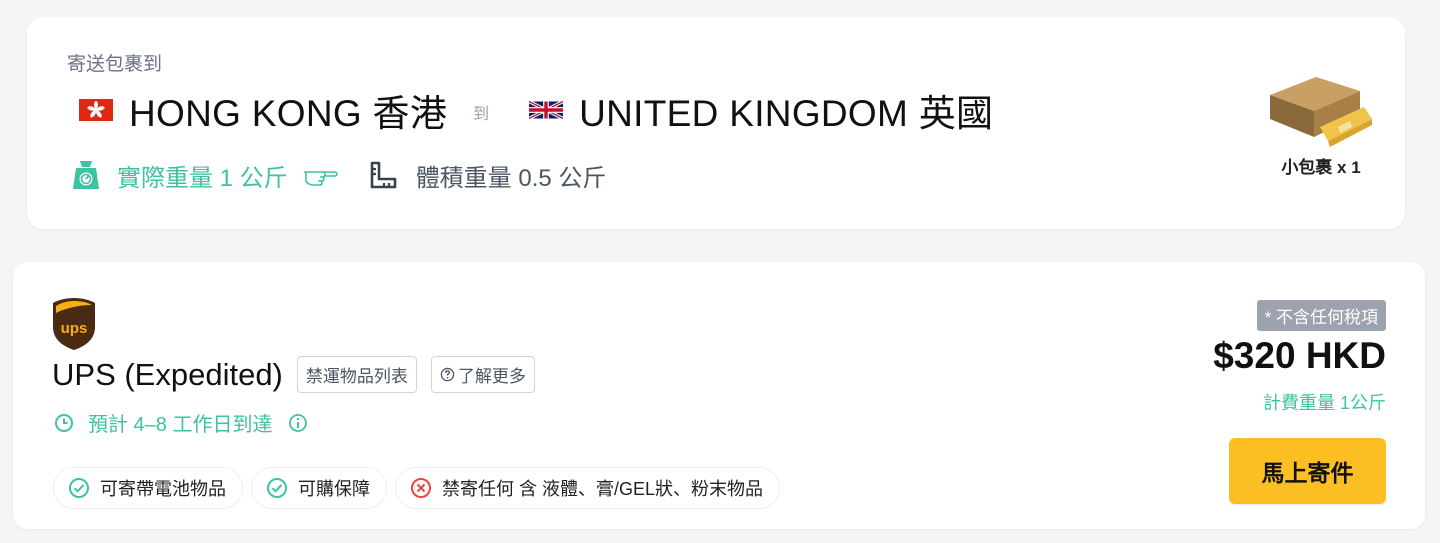 This screenshot has width=1440, height=543. What do you see at coordinates (383, 175) in the screenshot?
I see `ruler-icon` at bounding box center [383, 175].